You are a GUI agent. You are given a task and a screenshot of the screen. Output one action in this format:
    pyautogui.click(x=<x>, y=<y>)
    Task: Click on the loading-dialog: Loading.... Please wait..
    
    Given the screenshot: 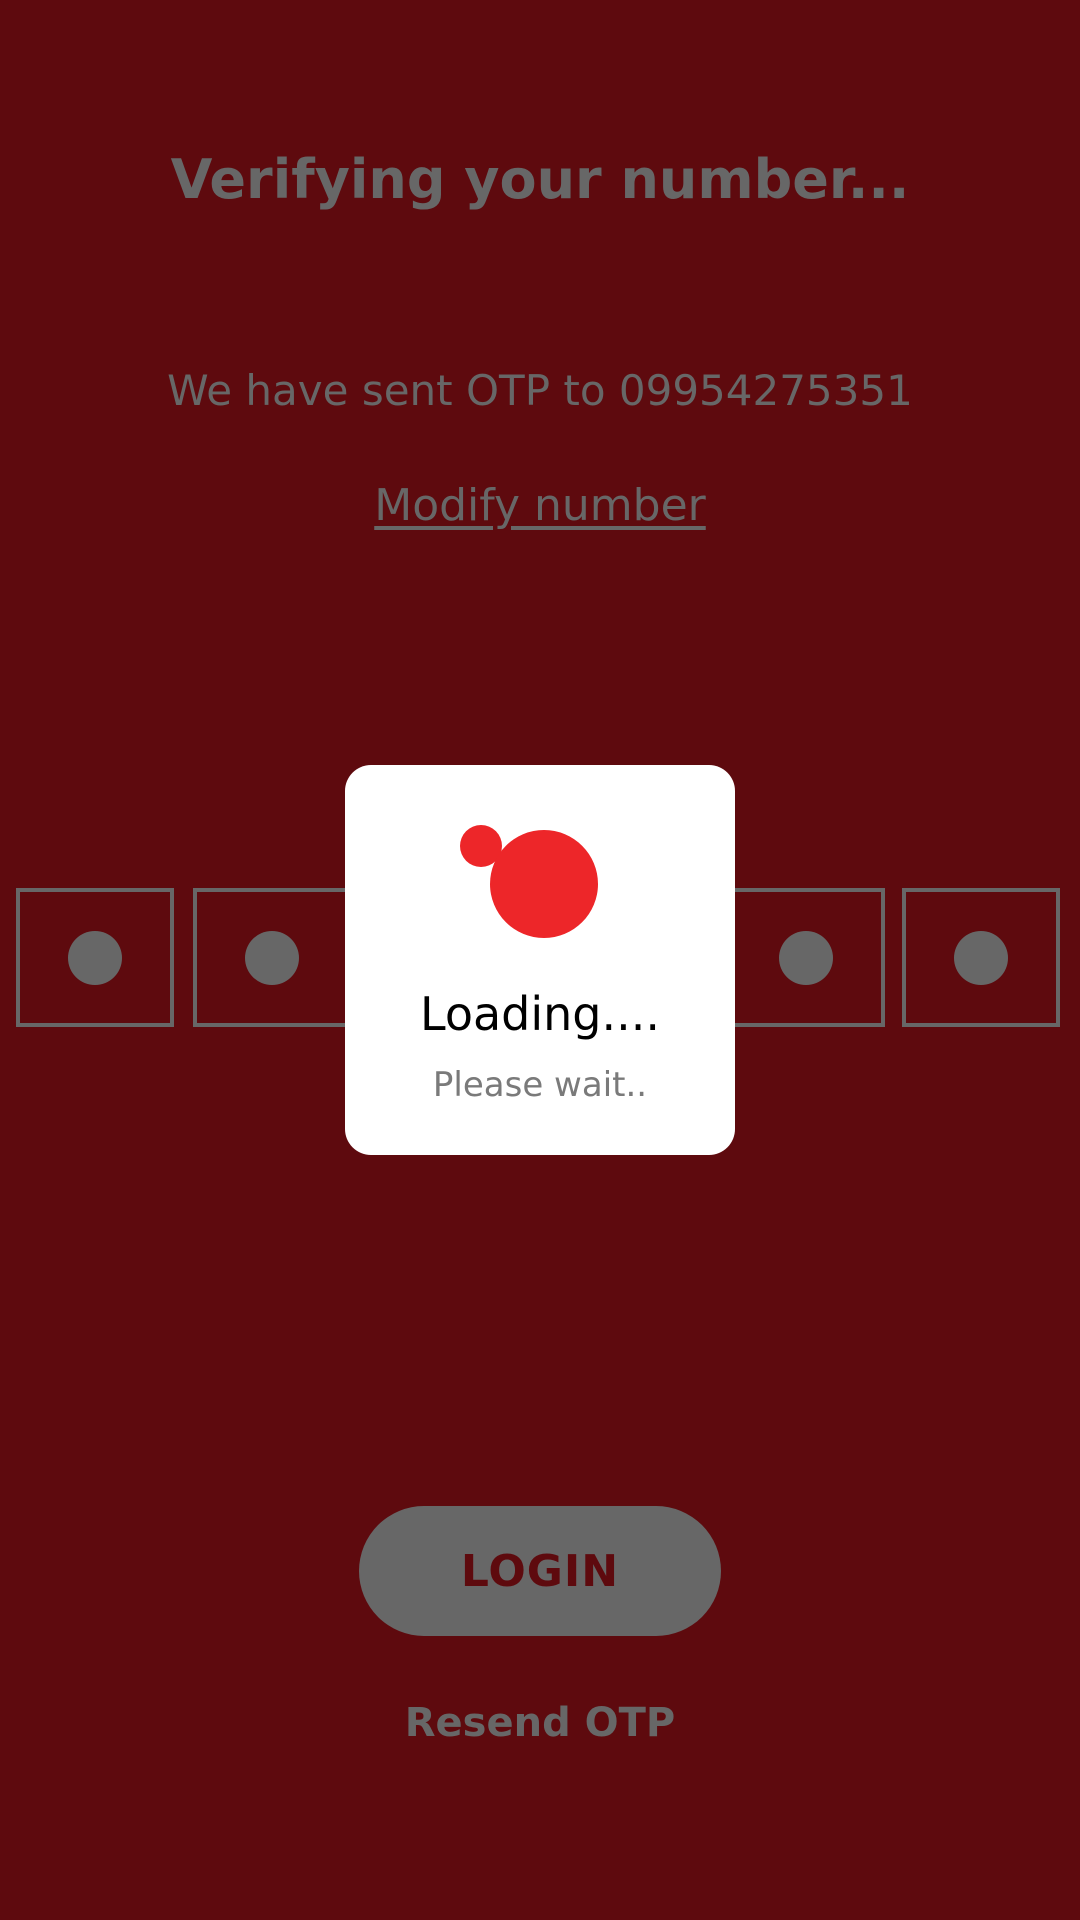 What is the action you would take?
    pyautogui.click(x=540, y=960)
    